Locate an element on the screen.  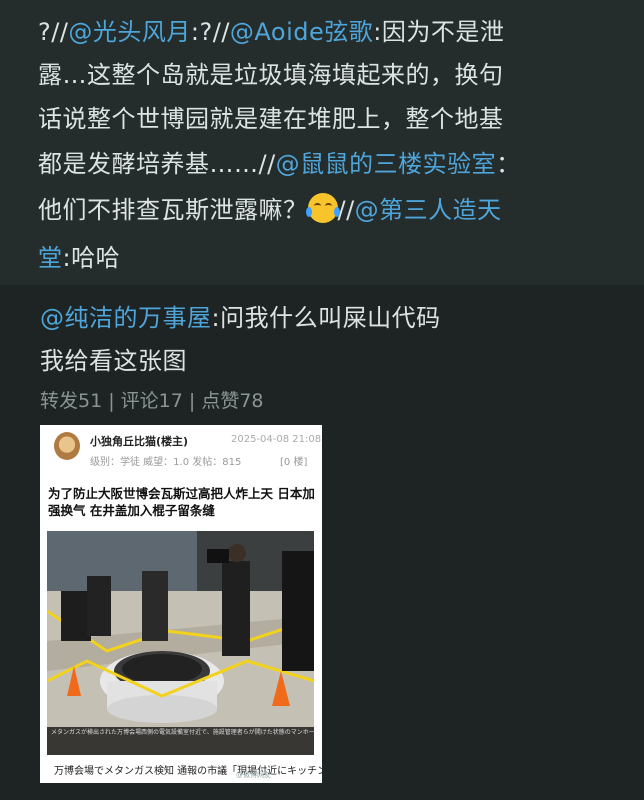
comment-line-1: ?//@光头风月:?//@Aoide弦歌:因为不是泄 is located at coordinates (271, 29).